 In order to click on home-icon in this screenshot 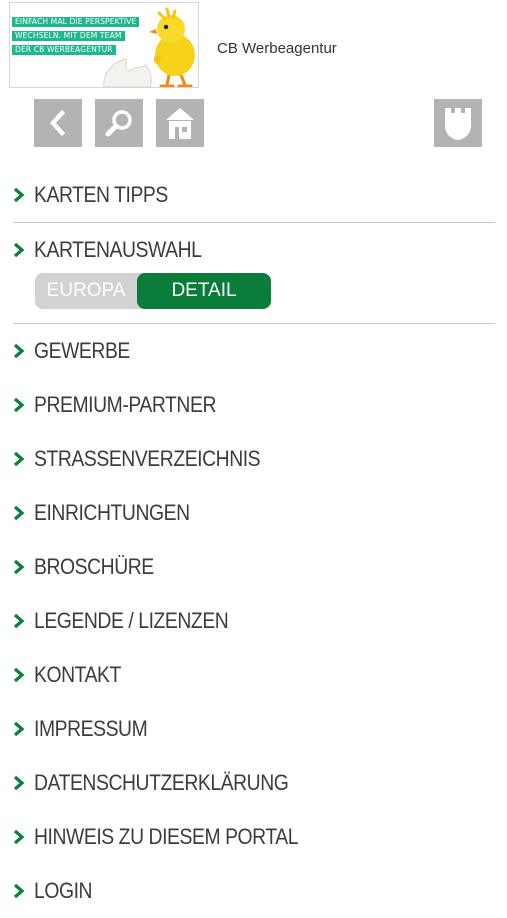, I will do `click(180, 123)`.